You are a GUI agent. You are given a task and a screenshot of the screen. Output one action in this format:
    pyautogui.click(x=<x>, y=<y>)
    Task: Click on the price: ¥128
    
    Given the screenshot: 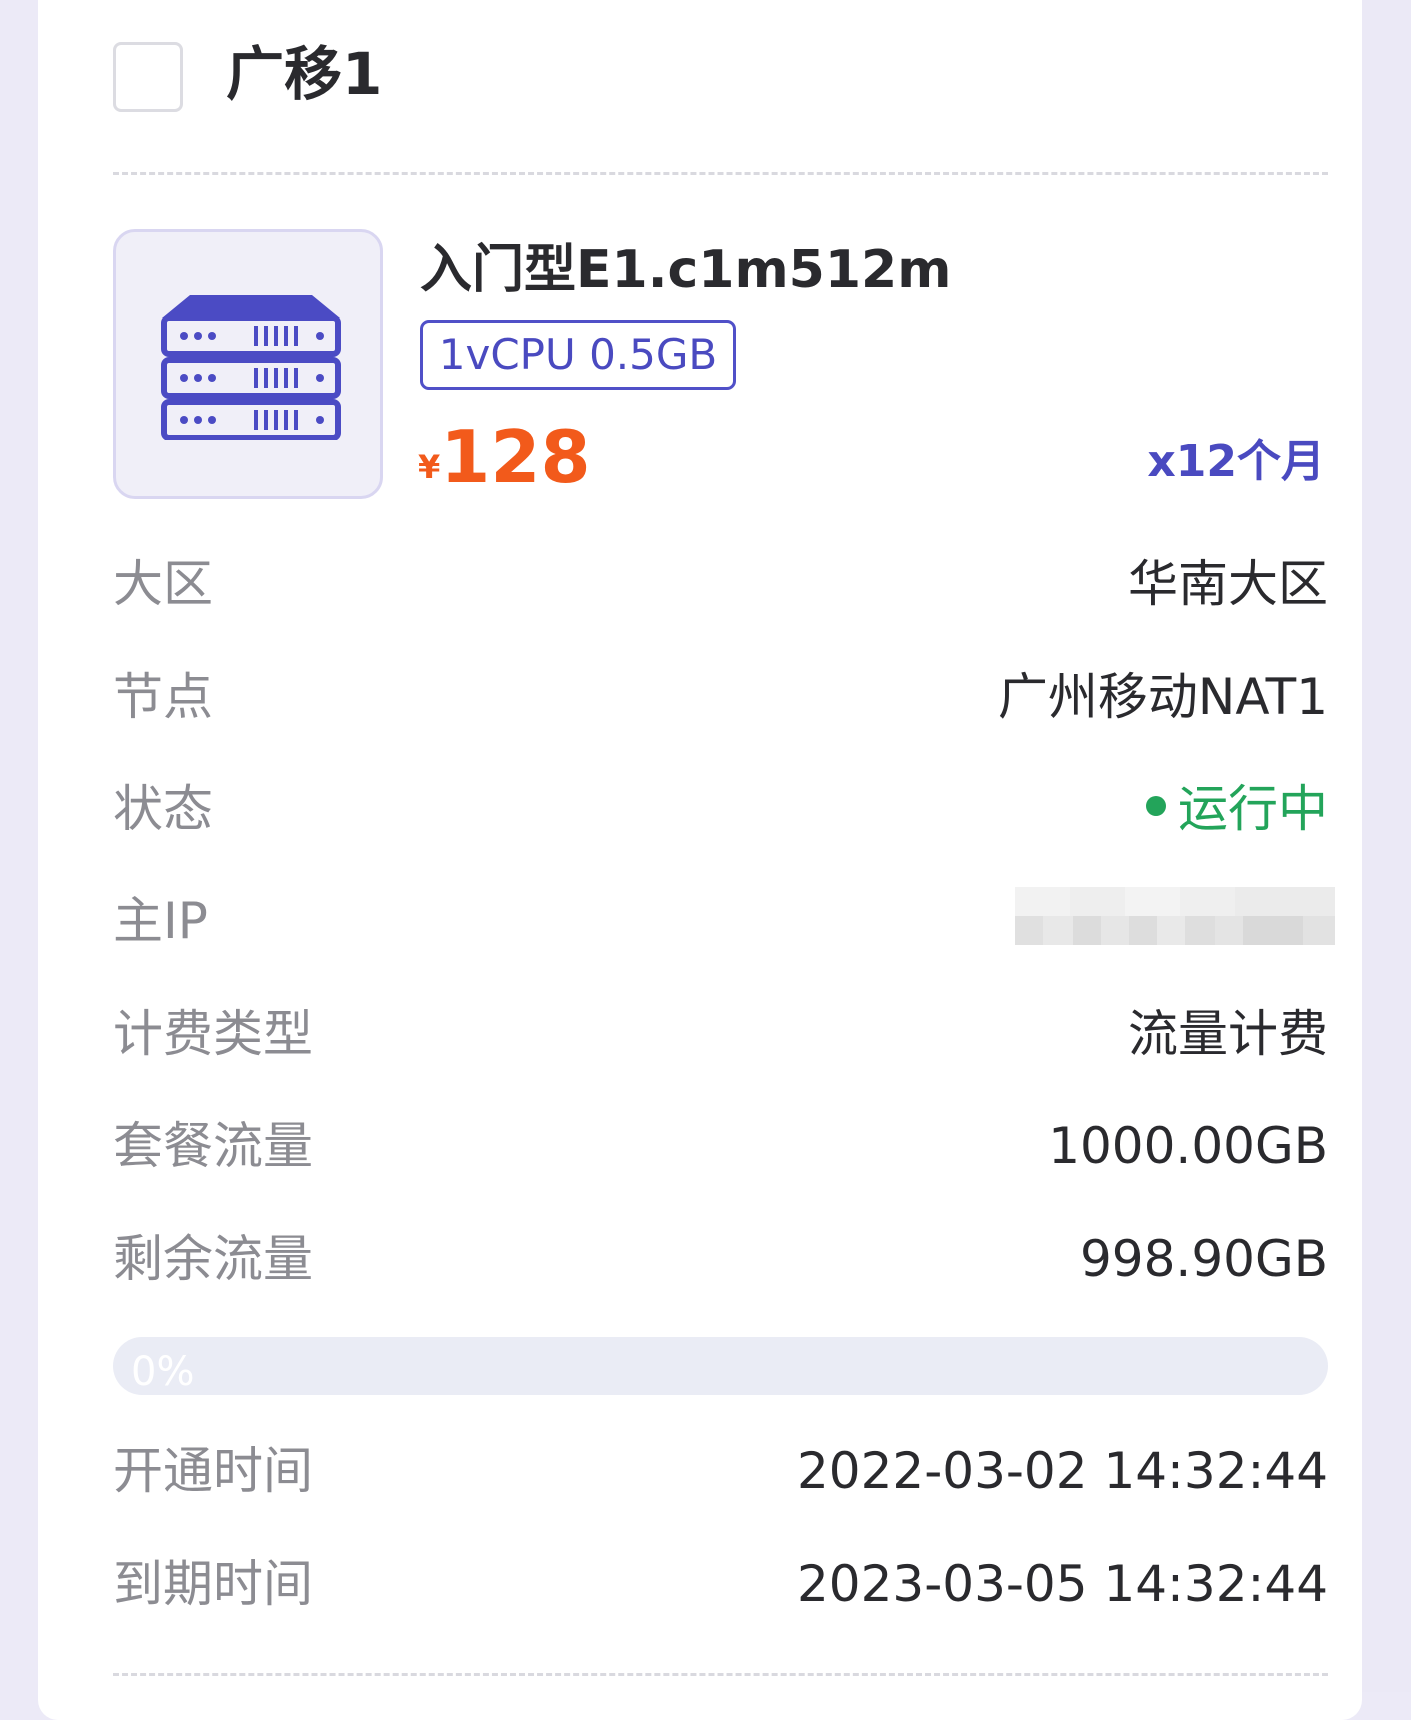 What is the action you would take?
    pyautogui.click(x=504, y=457)
    